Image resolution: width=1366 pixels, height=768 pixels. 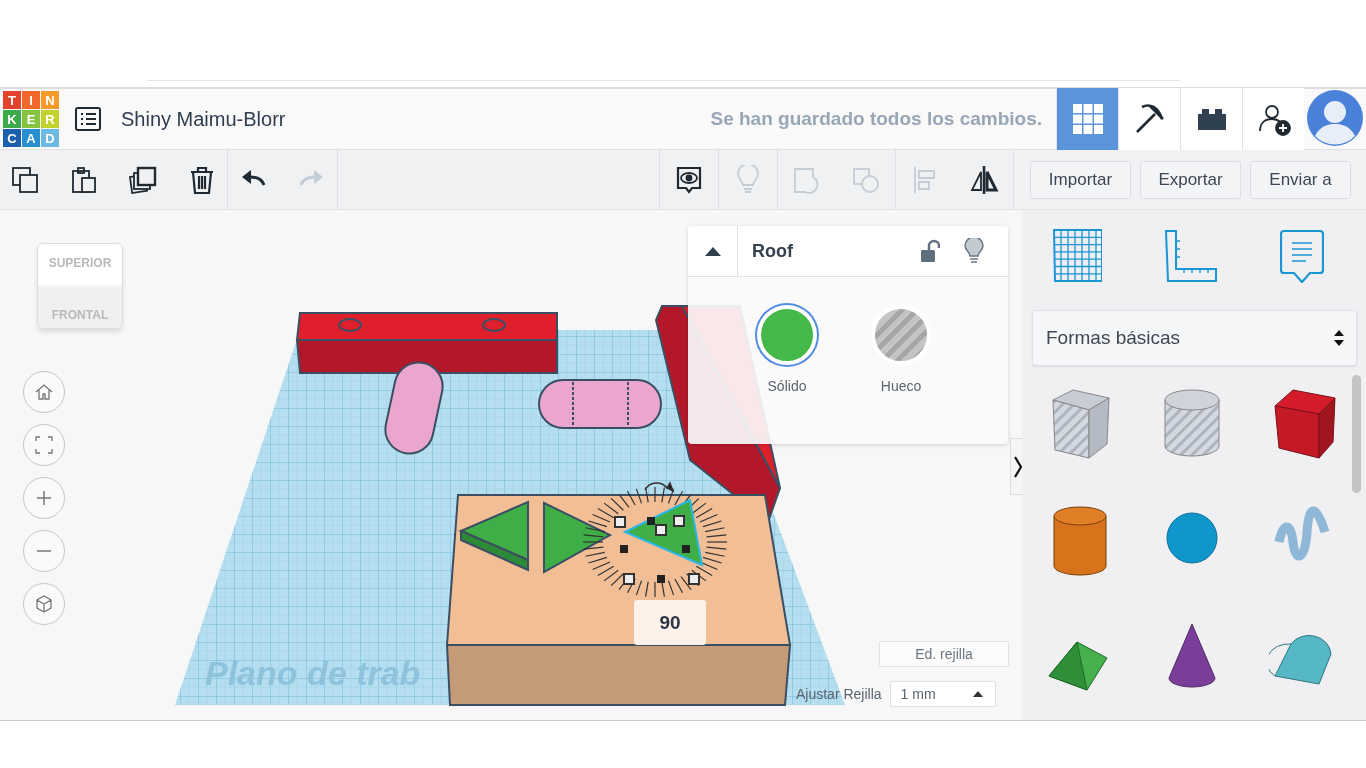 I want to click on add-user-icon, so click(x=1273, y=119).